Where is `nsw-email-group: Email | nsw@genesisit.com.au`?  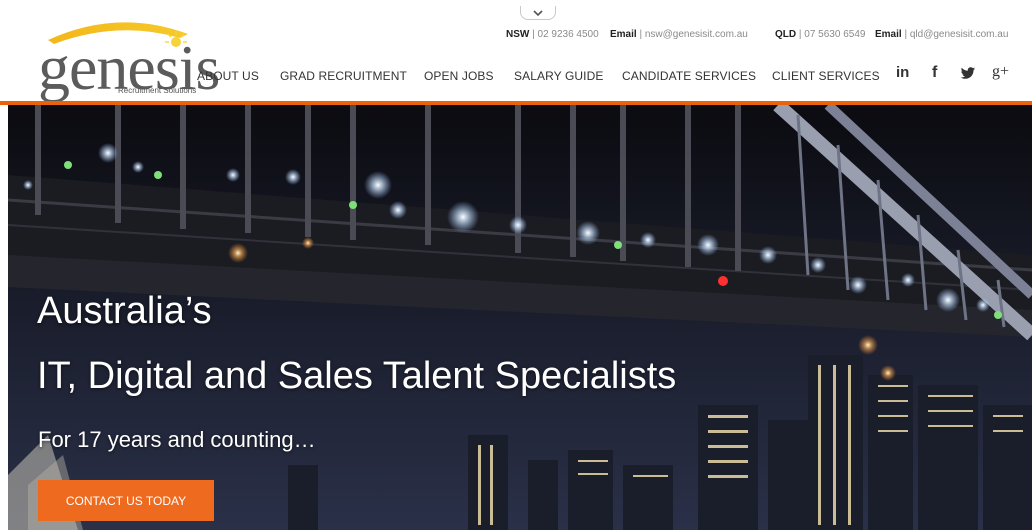 nsw-email-group: Email | nsw@genesisit.com.au is located at coordinates (679, 34).